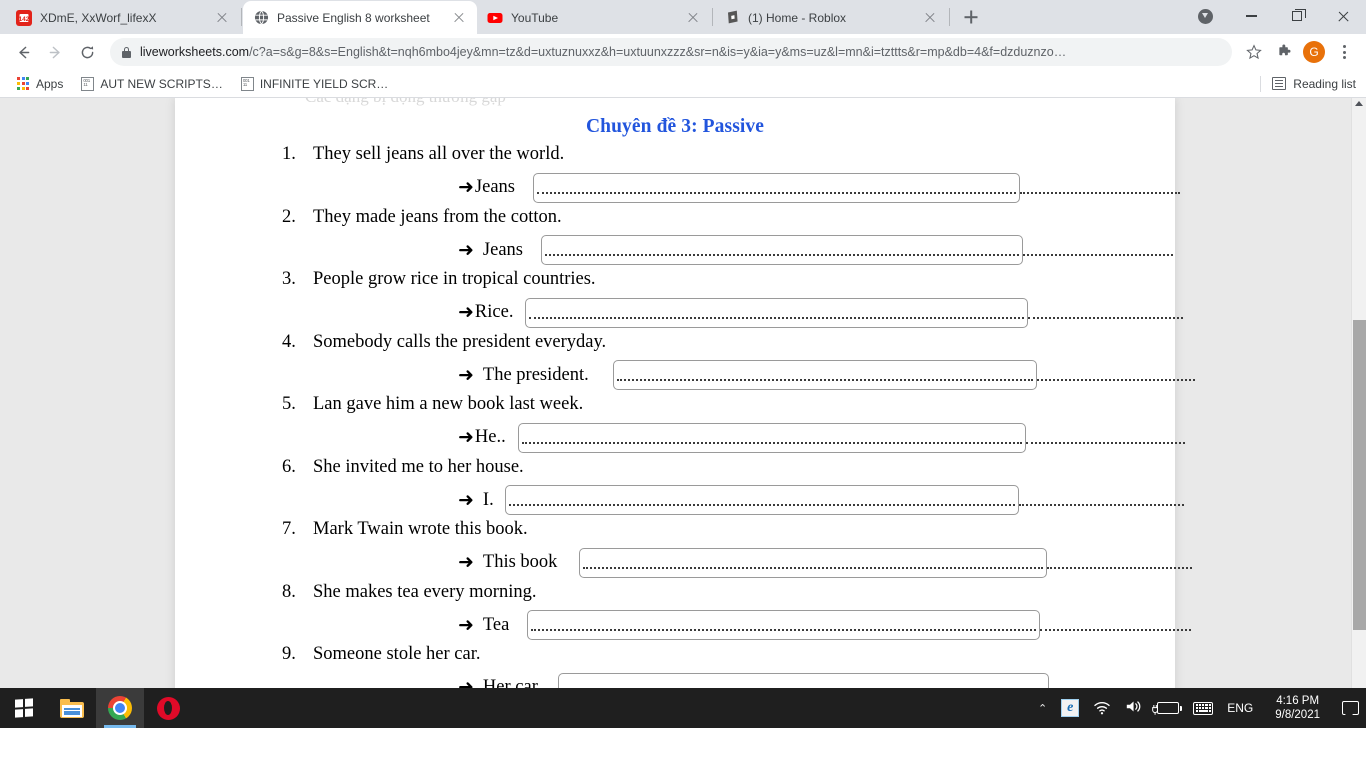 Image resolution: width=1366 pixels, height=768 pixels. I want to click on windows-taskbar: ⌃ e ENG 4:16 PM 9/8/2021, so click(683, 708).